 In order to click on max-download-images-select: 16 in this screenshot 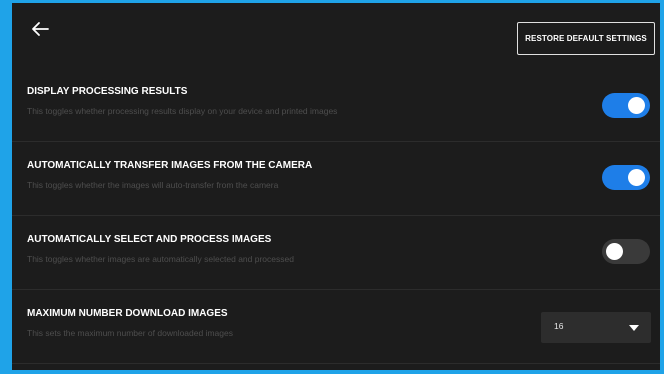, I will do `click(596, 327)`.